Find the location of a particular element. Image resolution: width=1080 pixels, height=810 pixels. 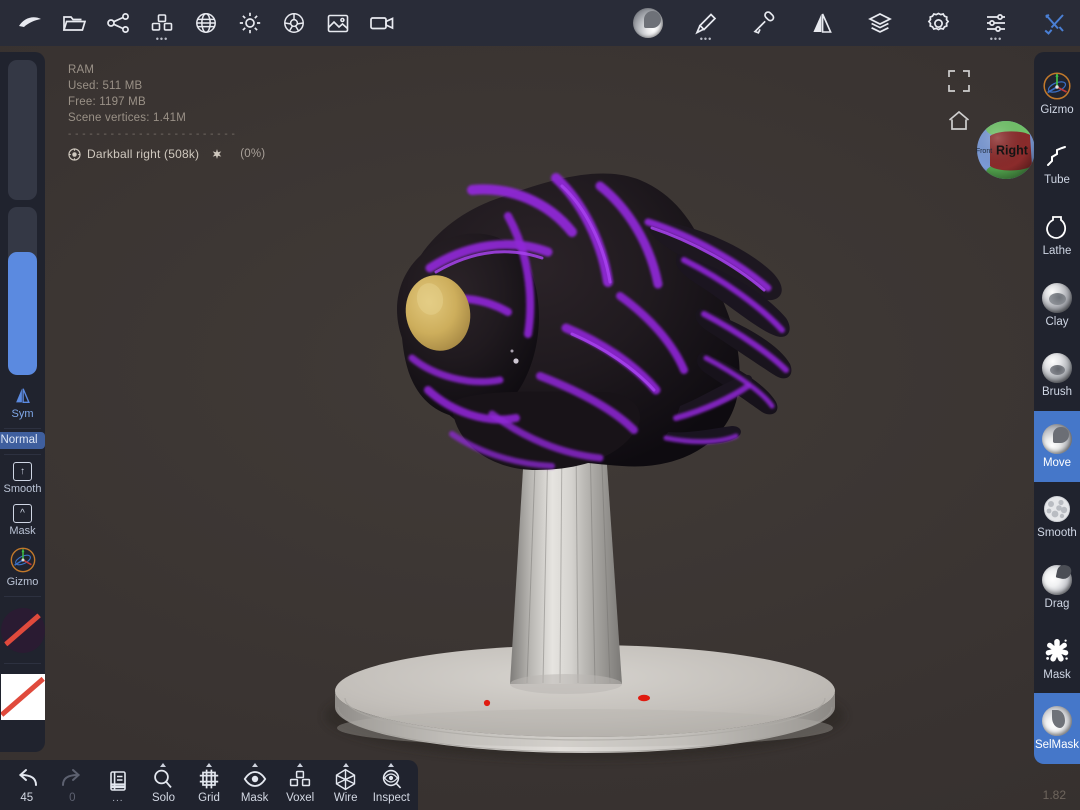

hud-vertices-row: Scene vertices: 1.41M is located at coordinates (166, 118).